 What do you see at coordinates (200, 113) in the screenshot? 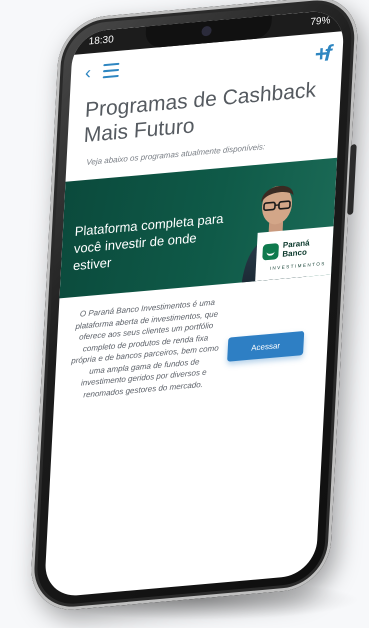
I see `page-title: Programas de Cashback Mais Futuro` at bounding box center [200, 113].